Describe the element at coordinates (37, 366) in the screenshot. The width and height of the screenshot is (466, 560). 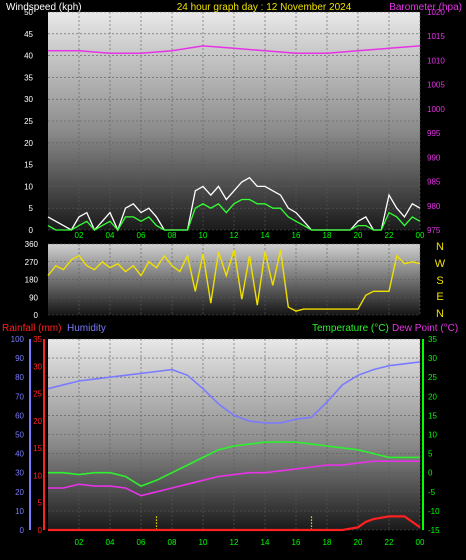
I see `rainfall-tick-label: 30` at that location.